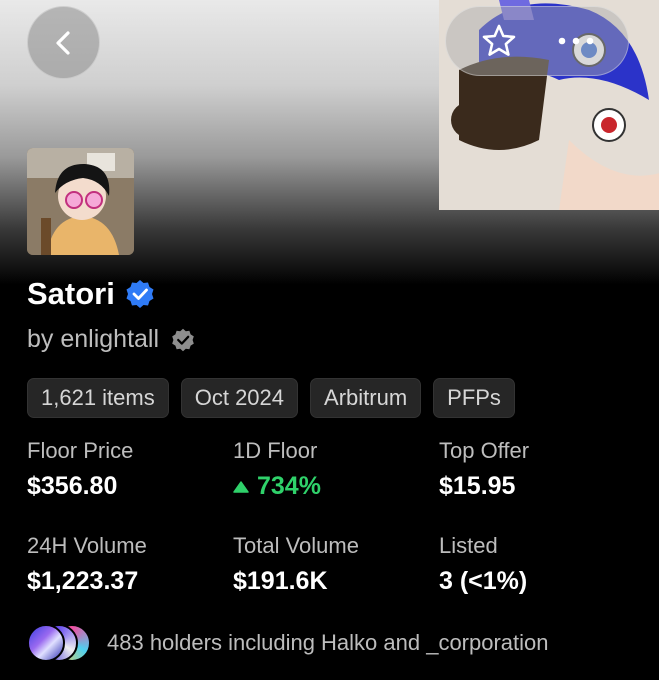 The height and width of the screenshot is (680, 659). Describe the element at coordinates (241, 486) in the screenshot. I see `trend-up-icon` at that location.